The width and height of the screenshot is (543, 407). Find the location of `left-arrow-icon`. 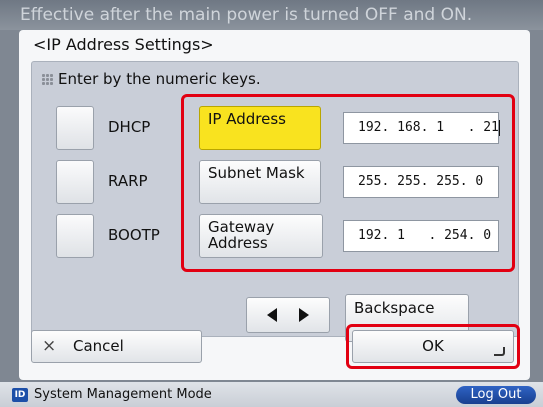

left-arrow-icon is located at coordinates (272, 315).